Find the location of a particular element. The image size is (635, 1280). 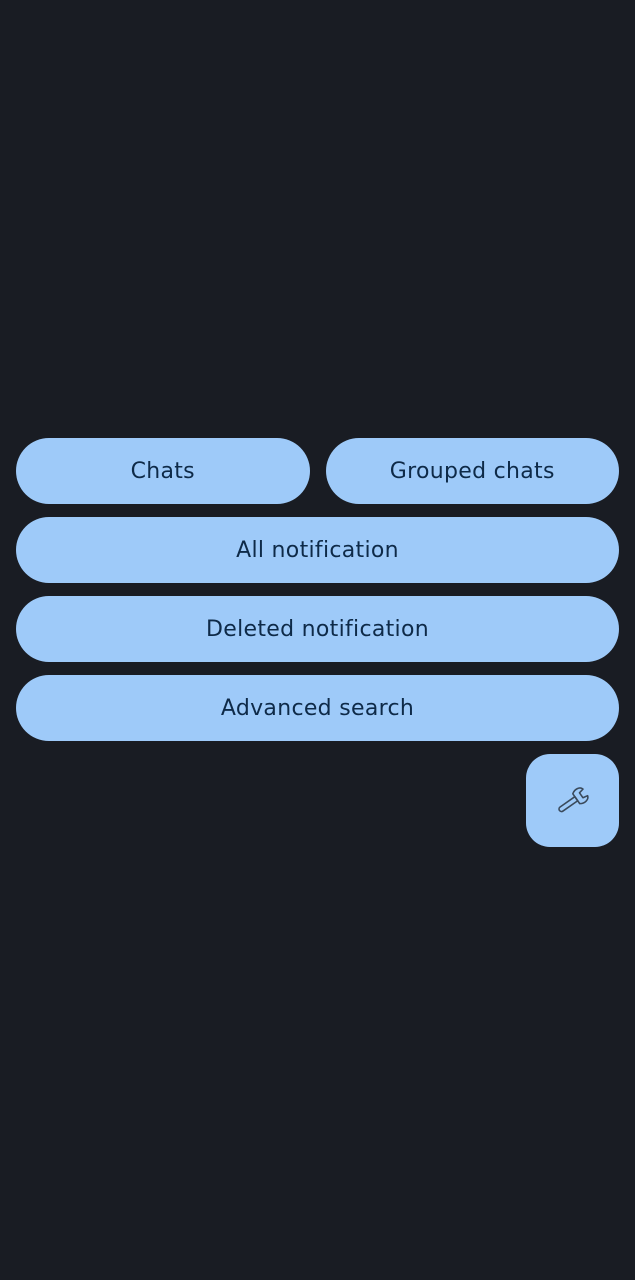

all-notification-button: All notification is located at coordinates (317, 550).